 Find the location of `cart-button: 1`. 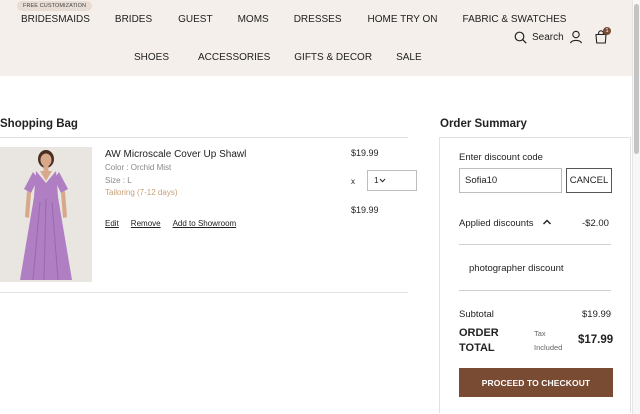

cart-button: 1 is located at coordinates (602, 36).